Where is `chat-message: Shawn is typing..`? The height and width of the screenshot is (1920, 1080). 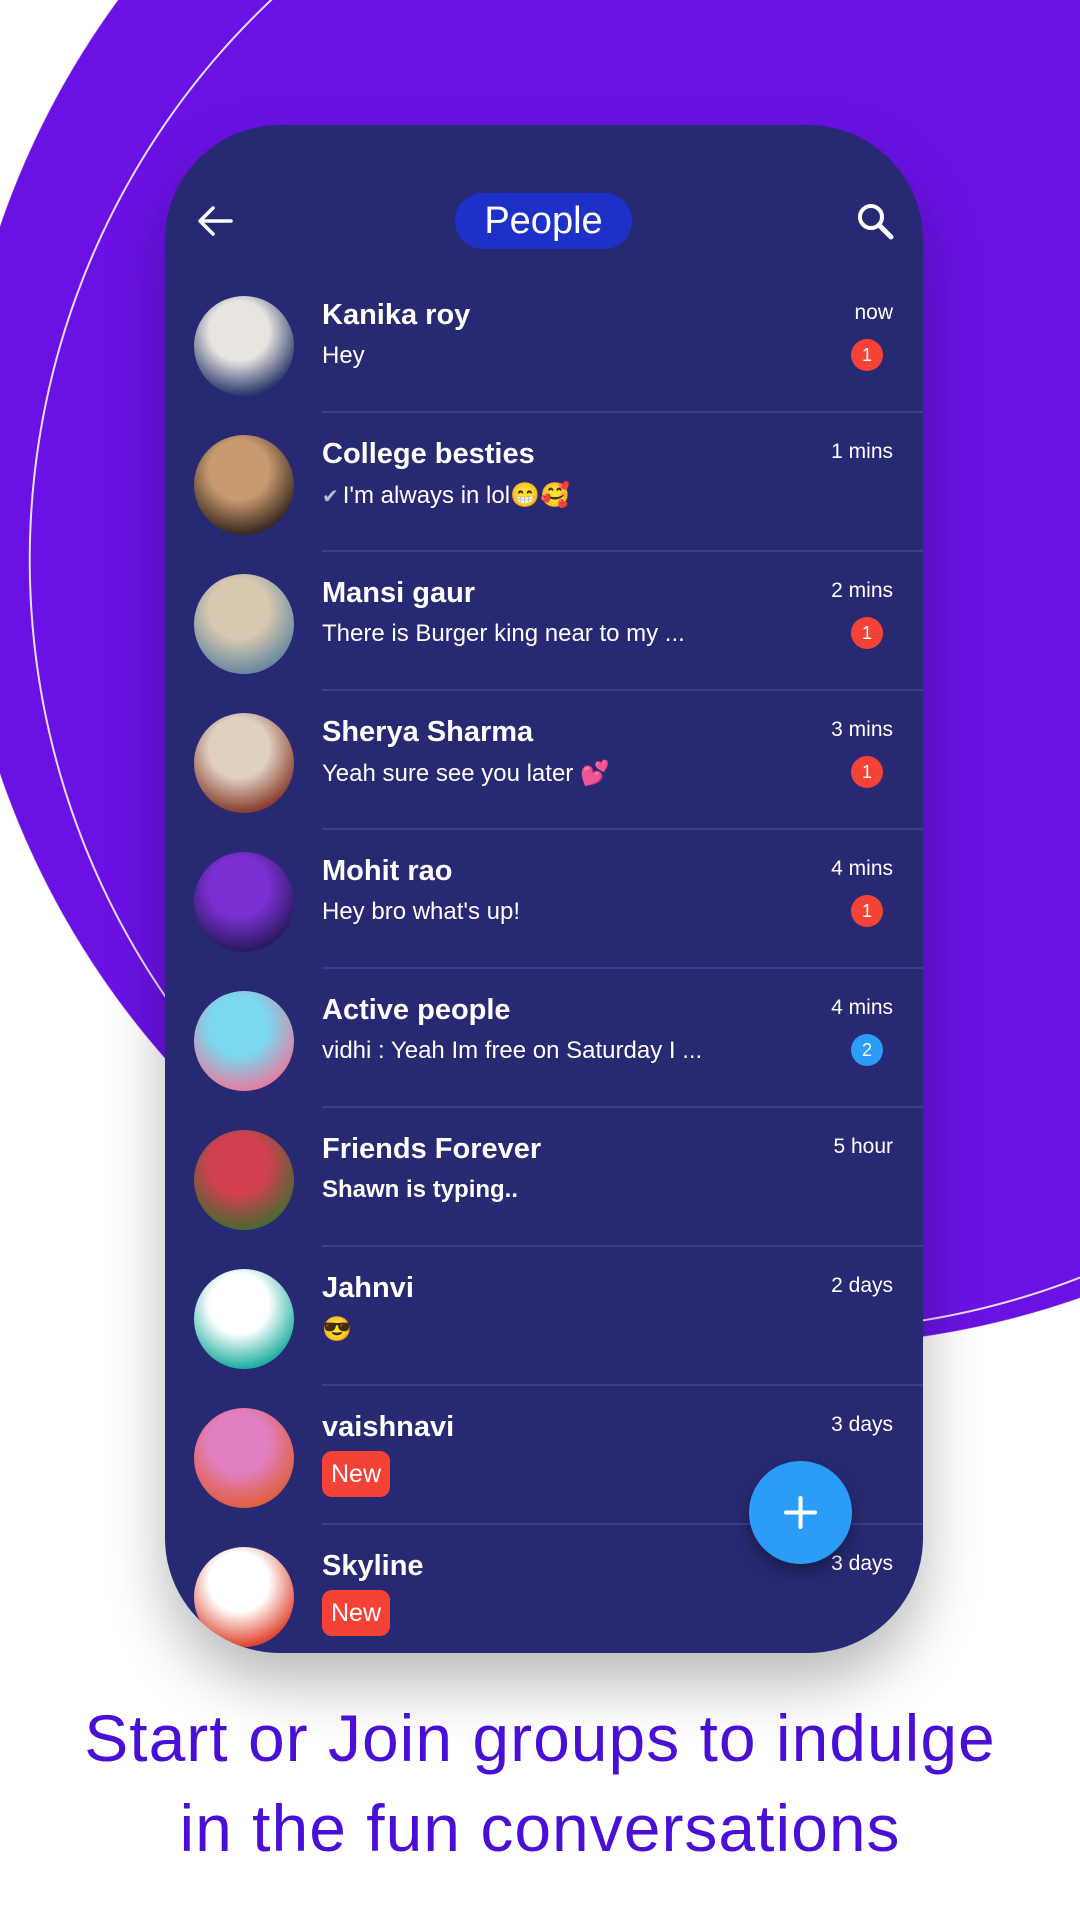 chat-message: Shawn is typing.. is located at coordinates (420, 1190).